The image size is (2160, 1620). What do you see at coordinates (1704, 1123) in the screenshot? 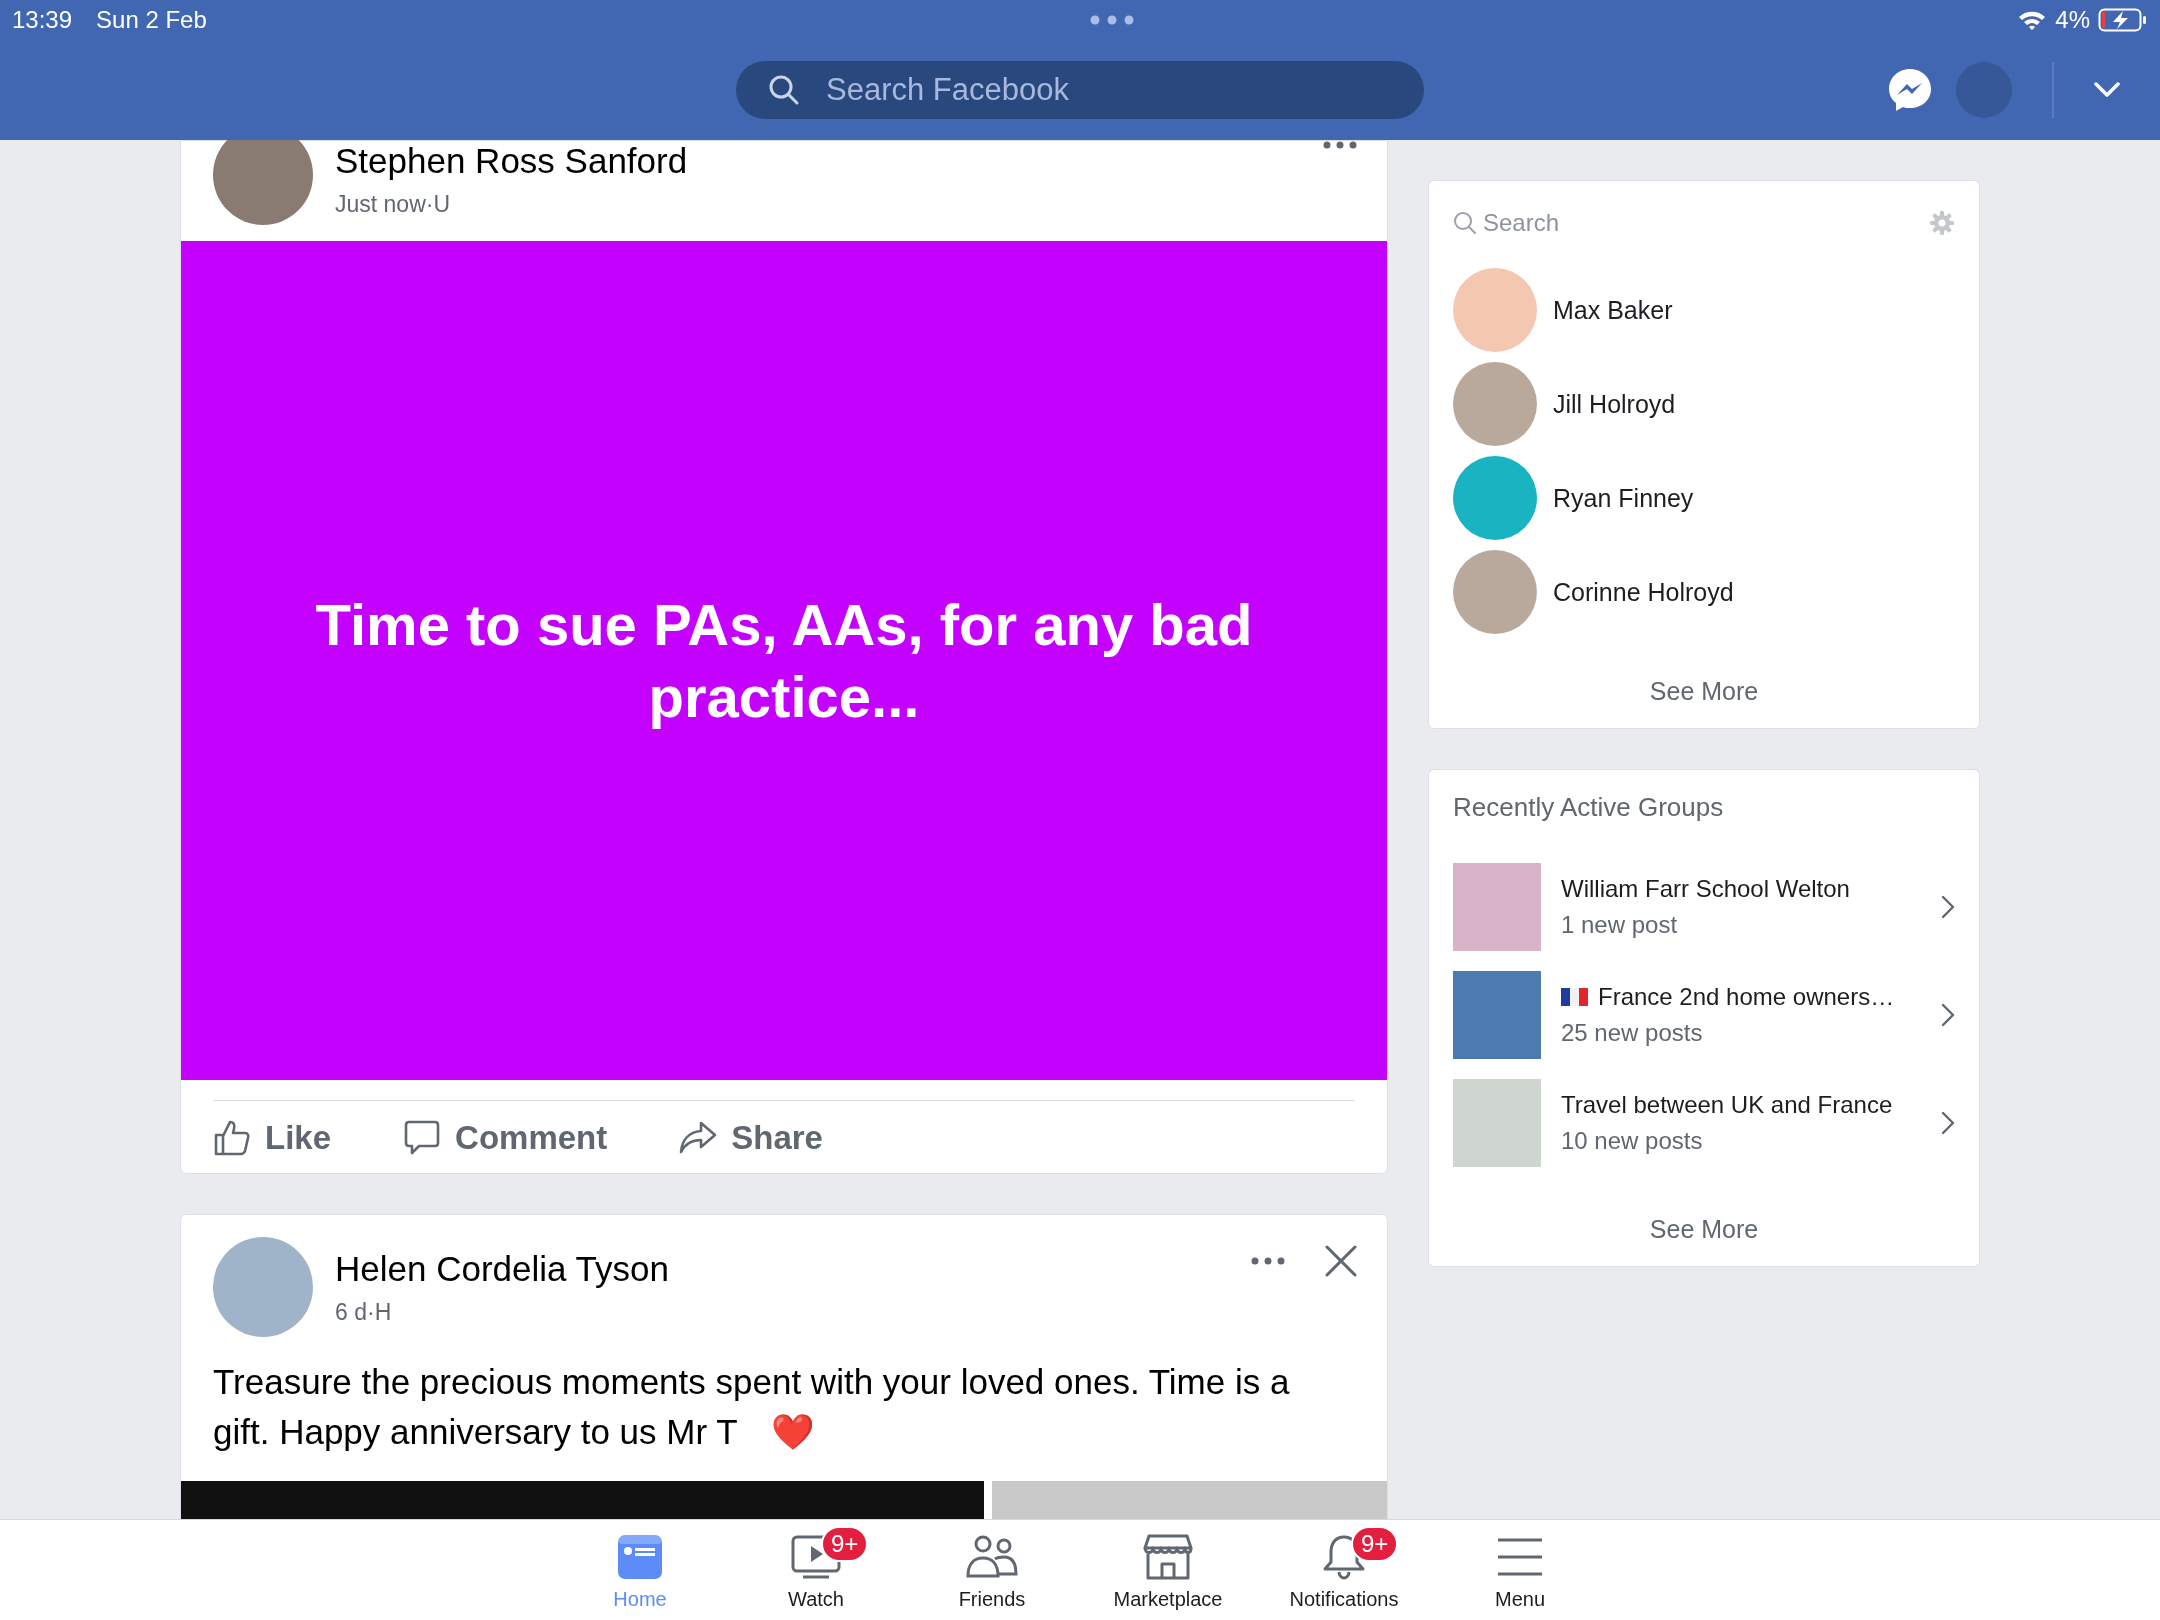
I see `group-item: Travel between UK and France 10 new posts` at bounding box center [1704, 1123].